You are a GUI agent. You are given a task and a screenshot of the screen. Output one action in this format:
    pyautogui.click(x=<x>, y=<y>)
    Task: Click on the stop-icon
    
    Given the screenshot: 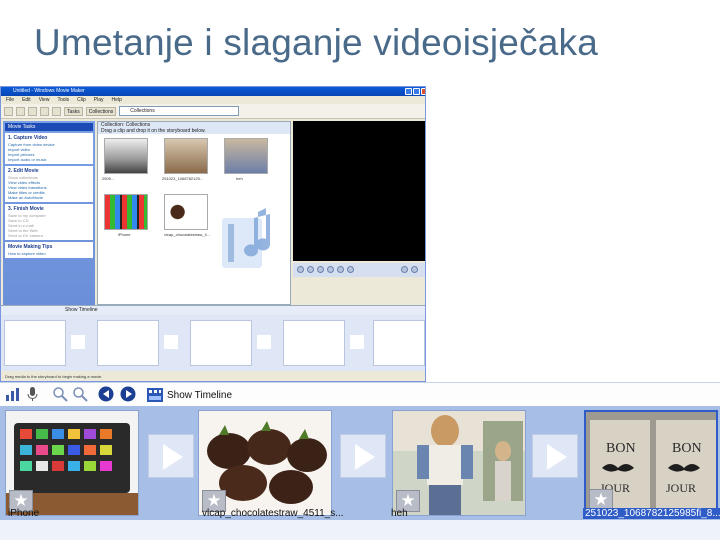 What is the action you would take?
    pyautogui.click(x=310, y=269)
    